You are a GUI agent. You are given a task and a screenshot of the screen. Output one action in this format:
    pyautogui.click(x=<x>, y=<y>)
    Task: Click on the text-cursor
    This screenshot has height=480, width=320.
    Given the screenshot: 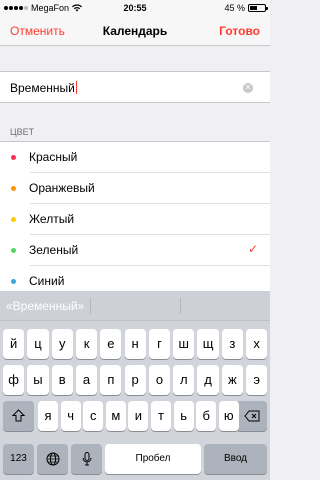 What is the action you would take?
    pyautogui.click(x=76, y=87)
    